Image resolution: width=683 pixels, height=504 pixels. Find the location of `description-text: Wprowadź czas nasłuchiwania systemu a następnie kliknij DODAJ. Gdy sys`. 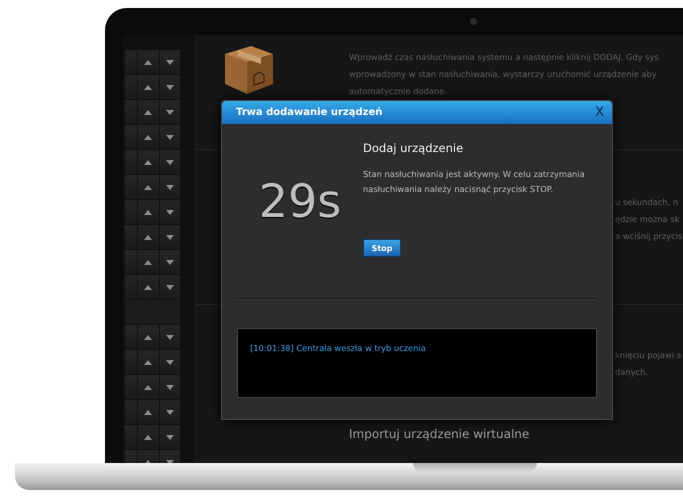

description-text: Wprowadź czas nasłuchiwania systemu a następnie kliknij DODAJ. Gdy sys is located at coordinates (504, 57).